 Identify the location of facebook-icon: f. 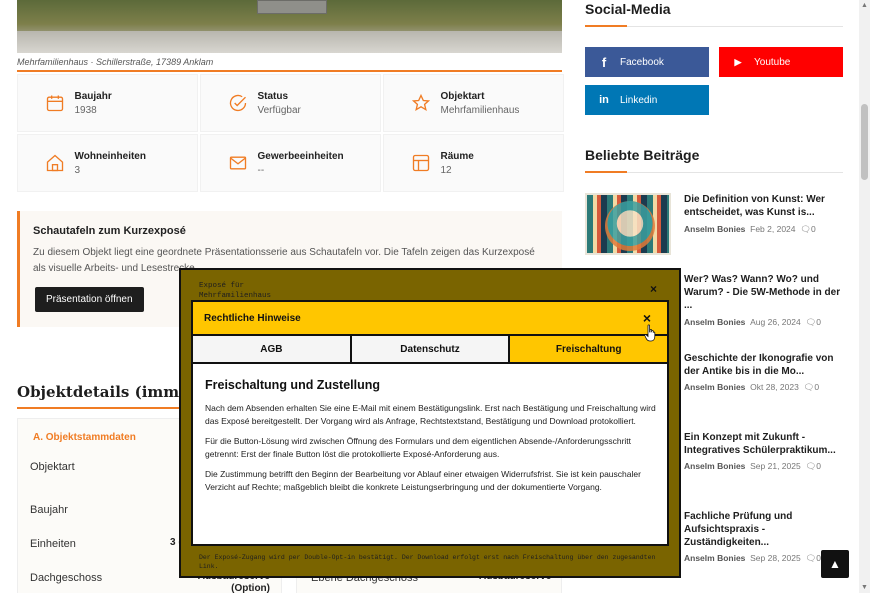
(604, 62).